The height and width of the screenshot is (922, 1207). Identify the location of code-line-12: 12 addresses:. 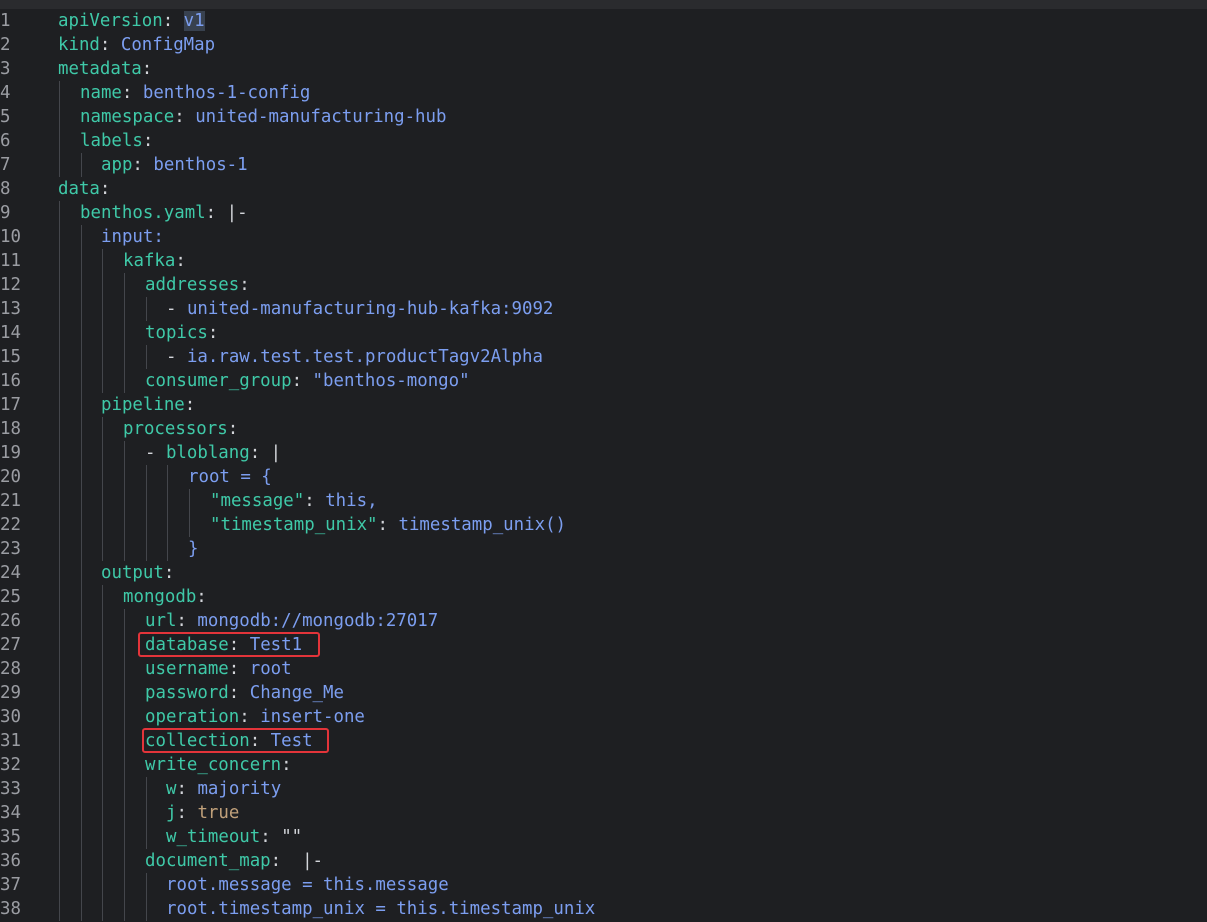
(603, 285).